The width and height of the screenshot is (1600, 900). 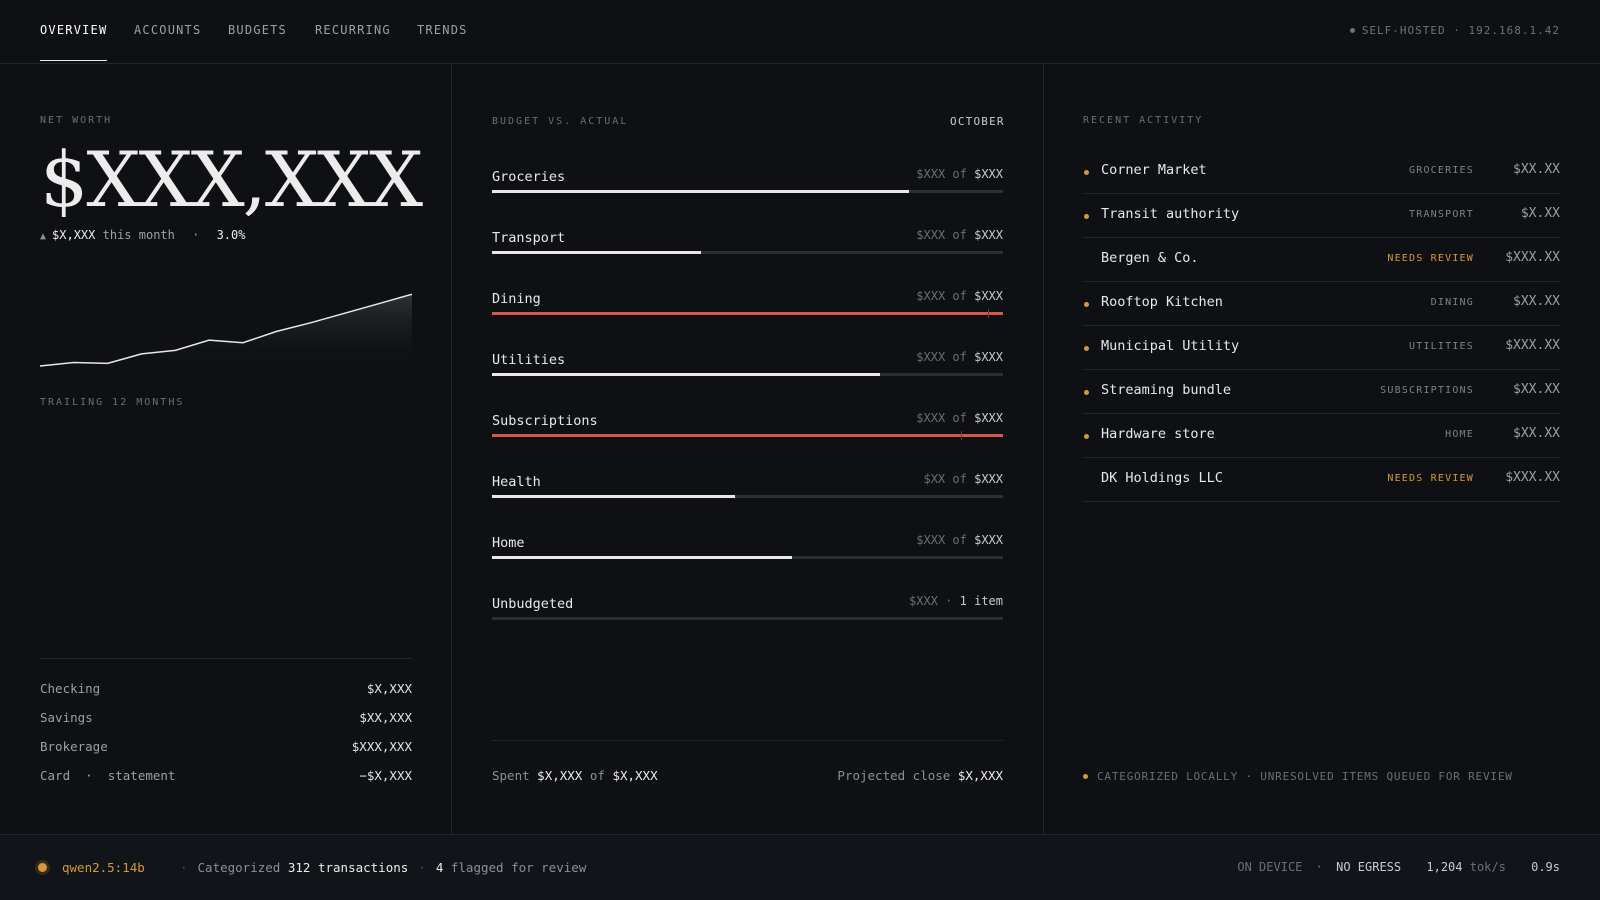 What do you see at coordinates (1321, 392) in the screenshot?
I see `activity-row: Streaming bundle SUBSCRIPTIONS $XX.XX` at bounding box center [1321, 392].